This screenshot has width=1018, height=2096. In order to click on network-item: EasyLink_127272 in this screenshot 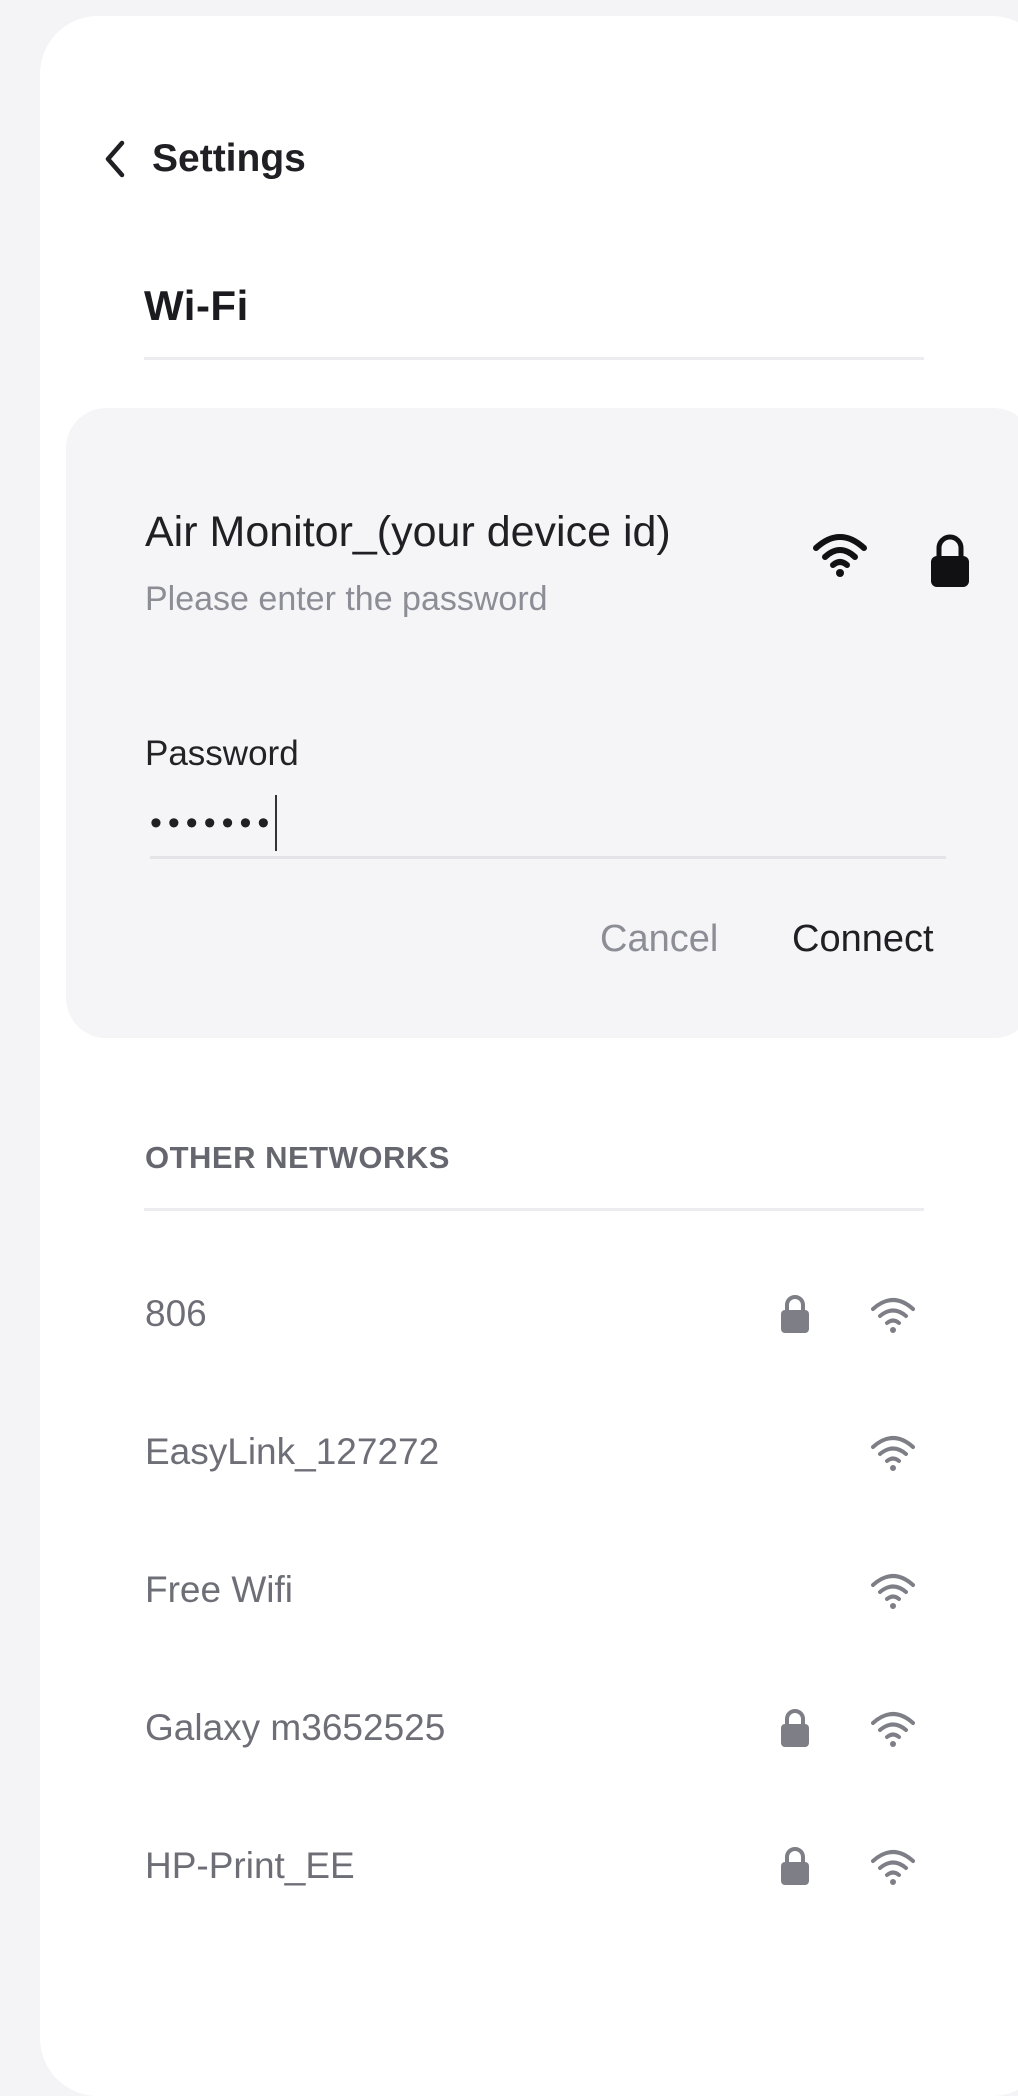, I will do `click(540, 1482)`.